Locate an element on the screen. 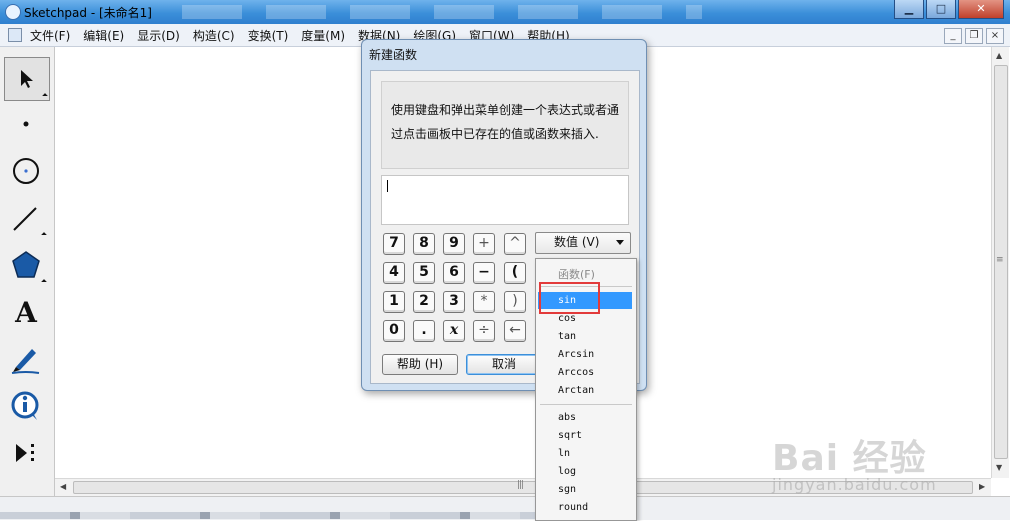 This screenshot has width=1010, height=521. dialog-title: 新建函数 is located at coordinates (393, 55).